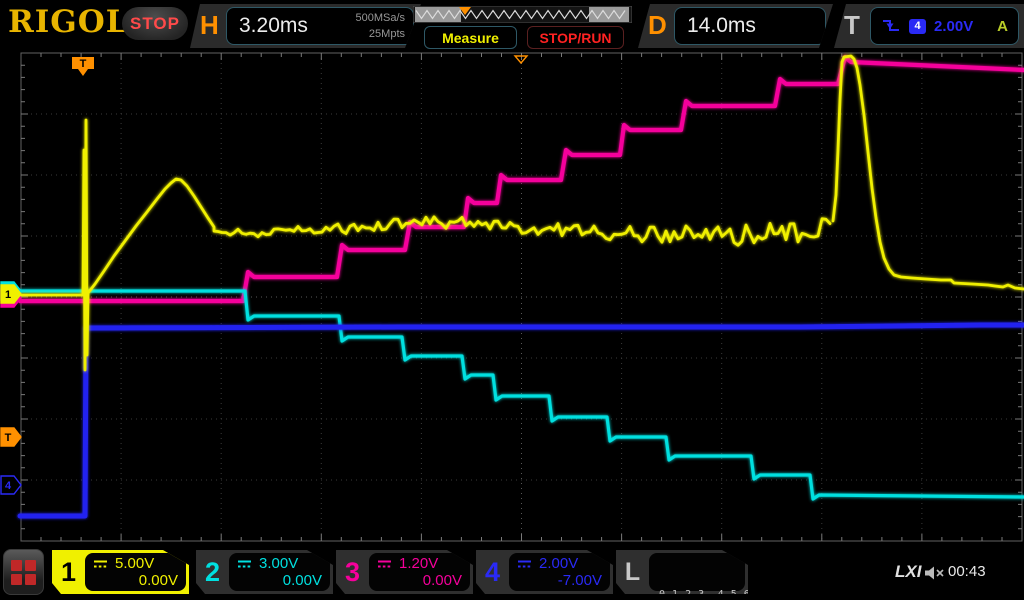 The height and width of the screenshot is (600, 1024). I want to click on logic-channels-box: L 0 1 2 3 4 5 6 7 8 9 1011 12131415, so click(682, 572).